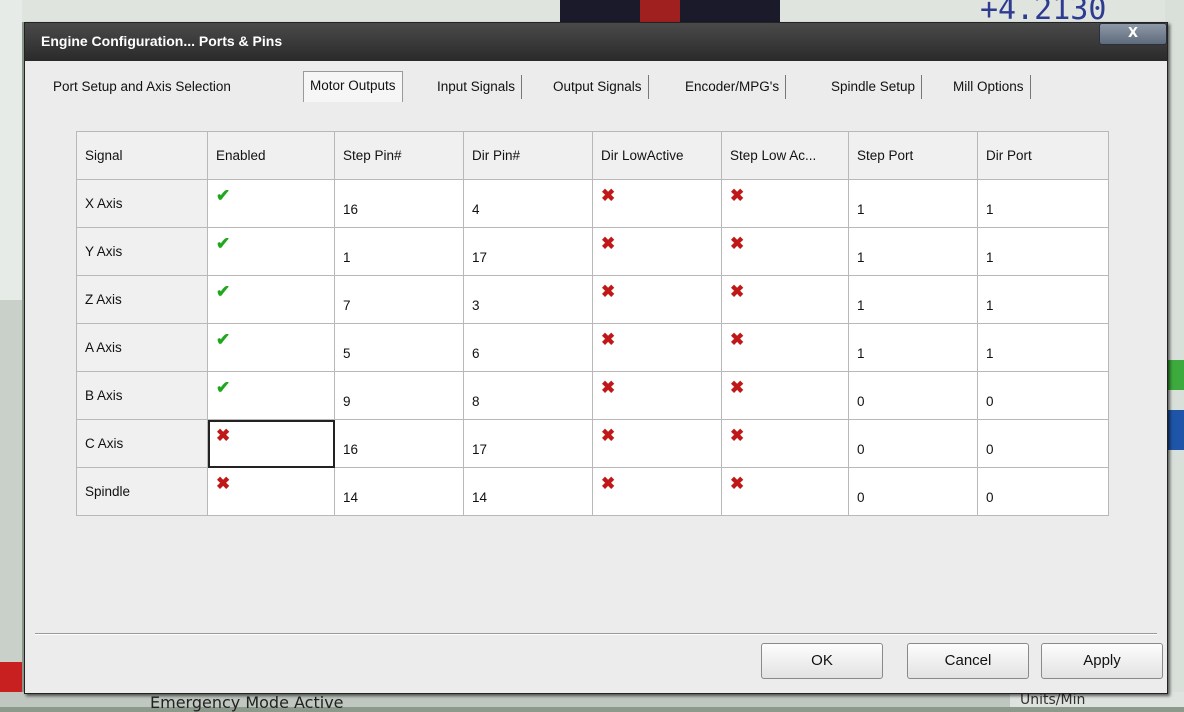  Describe the element at coordinates (968, 661) in the screenshot. I see `cancel-button: Cancel` at that location.